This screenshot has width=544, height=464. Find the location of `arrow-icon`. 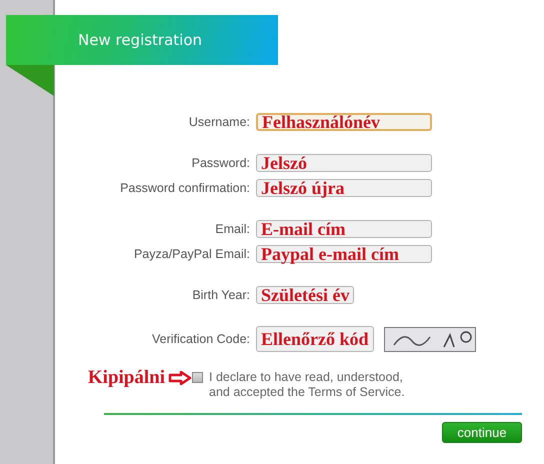

arrow-icon is located at coordinates (180, 378).